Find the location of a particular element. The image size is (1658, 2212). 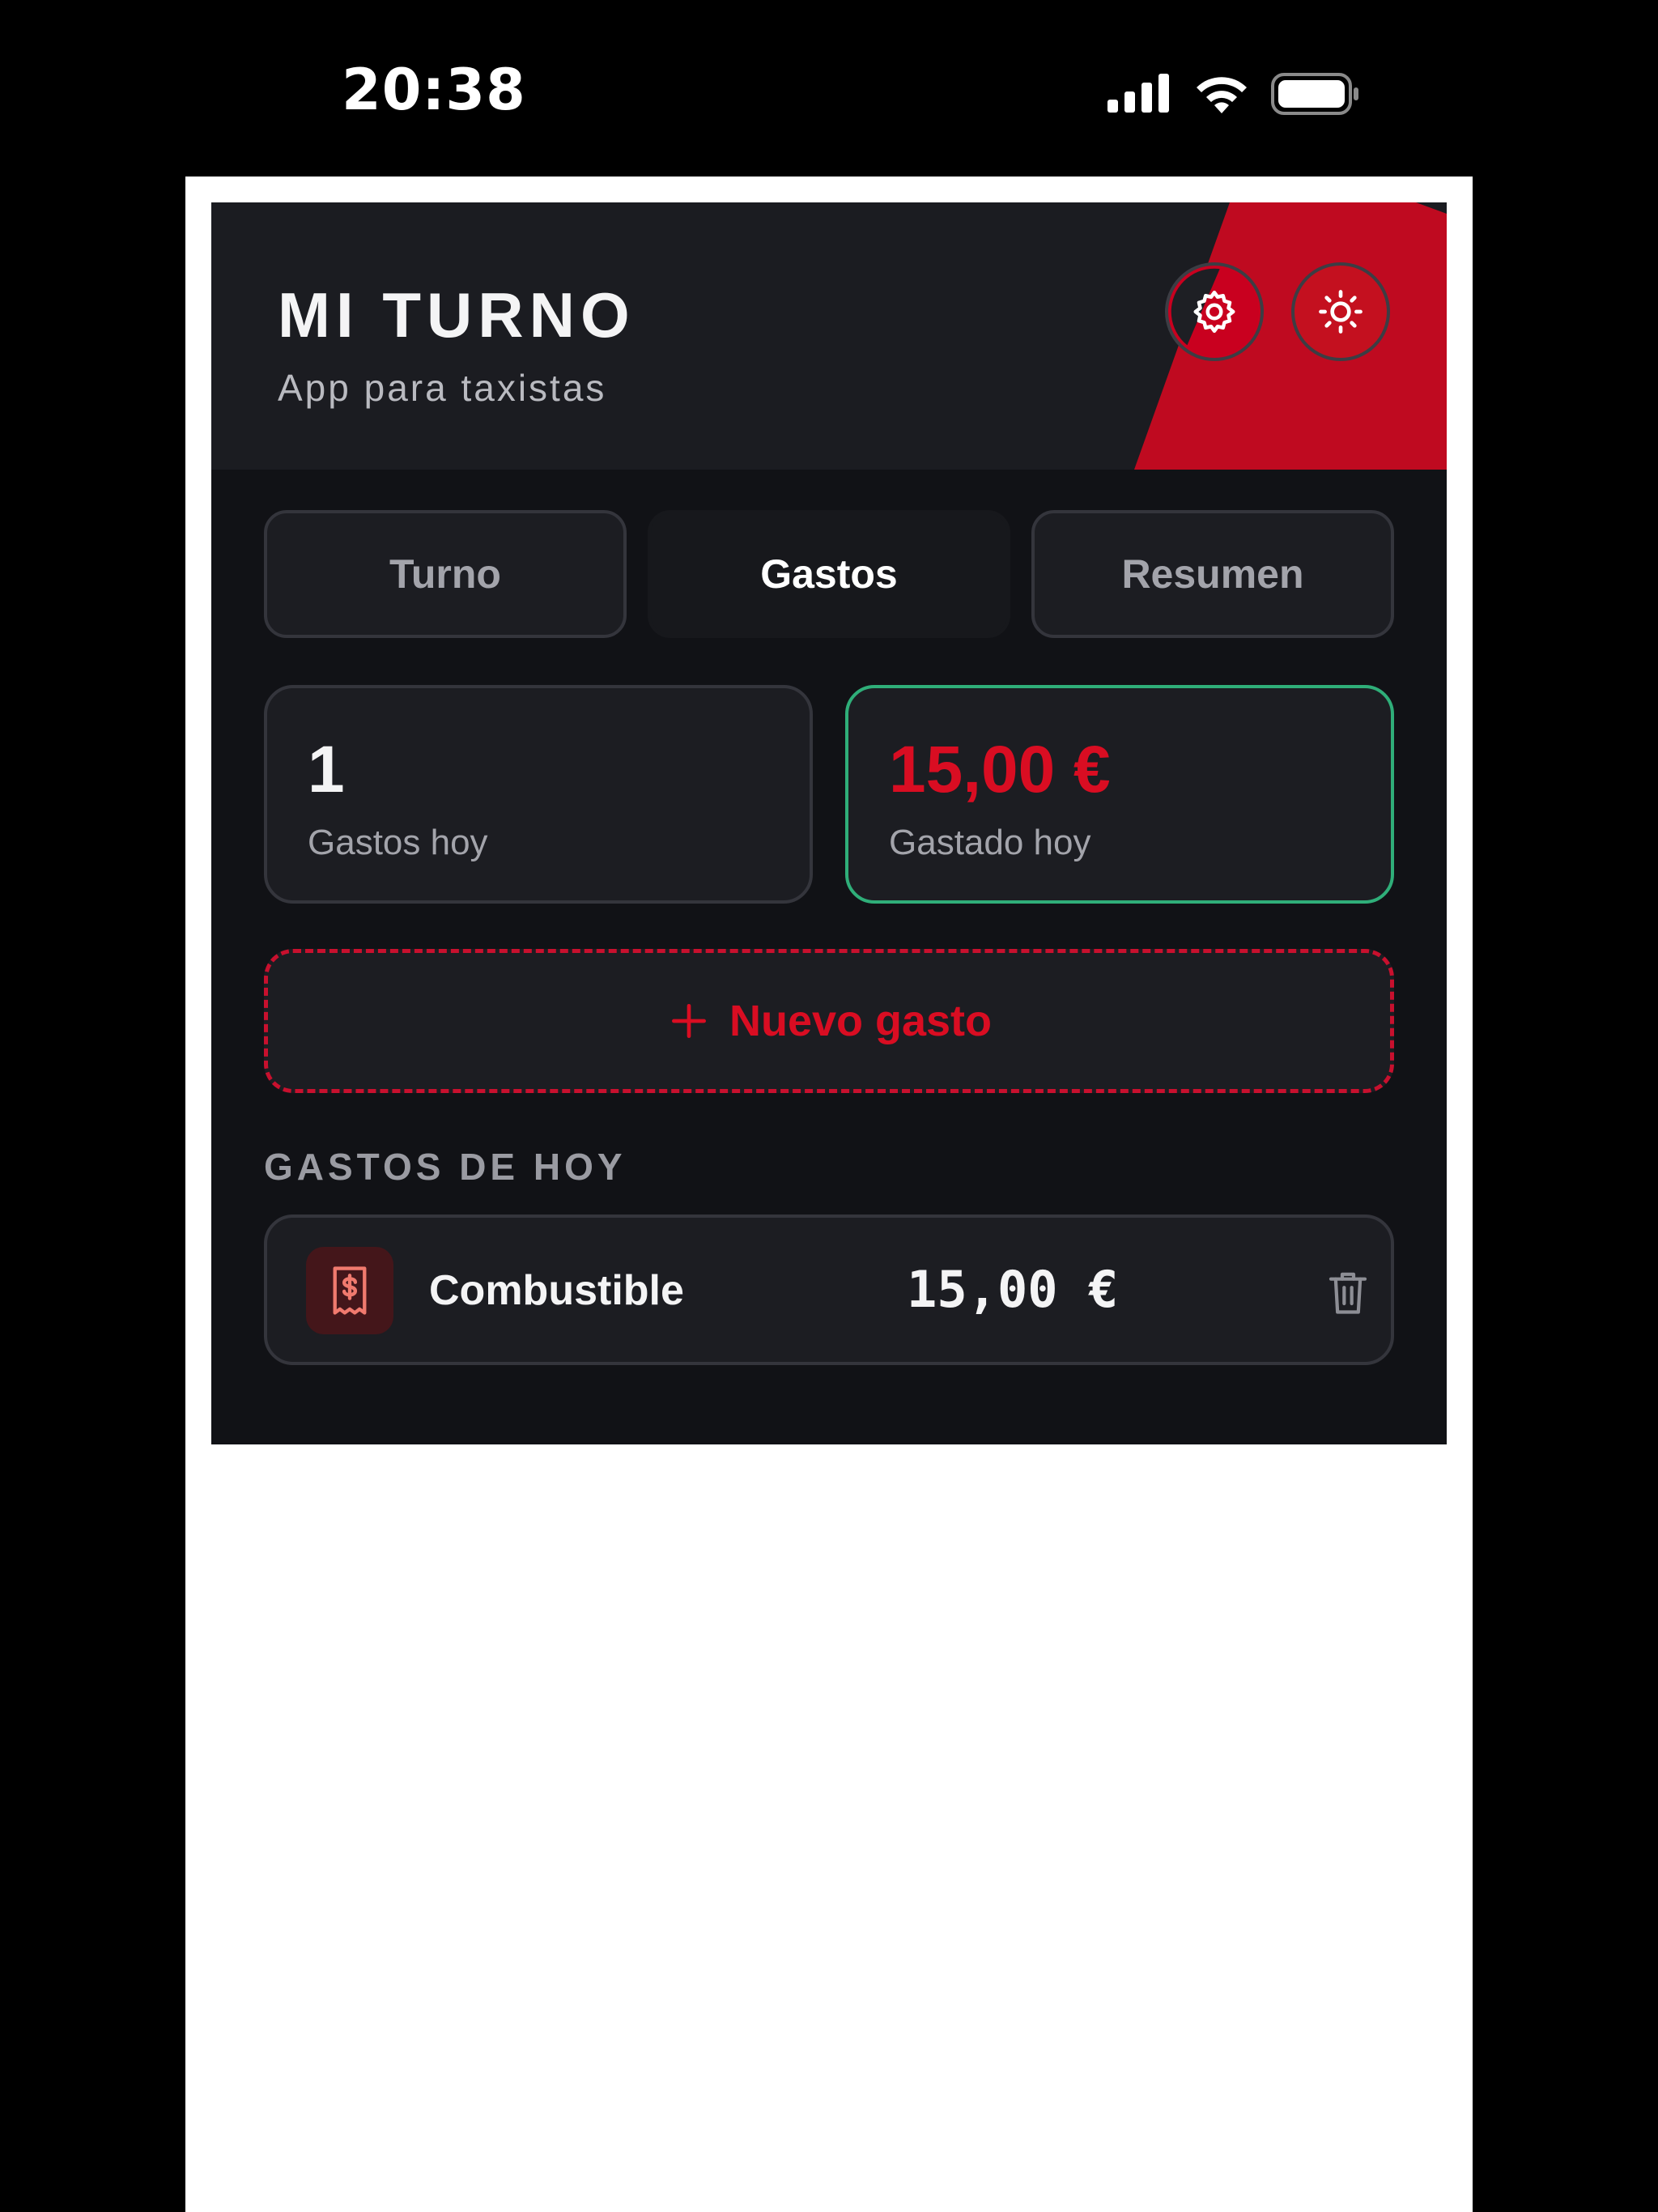

tab-resumen: Resumen is located at coordinates (1212, 574).